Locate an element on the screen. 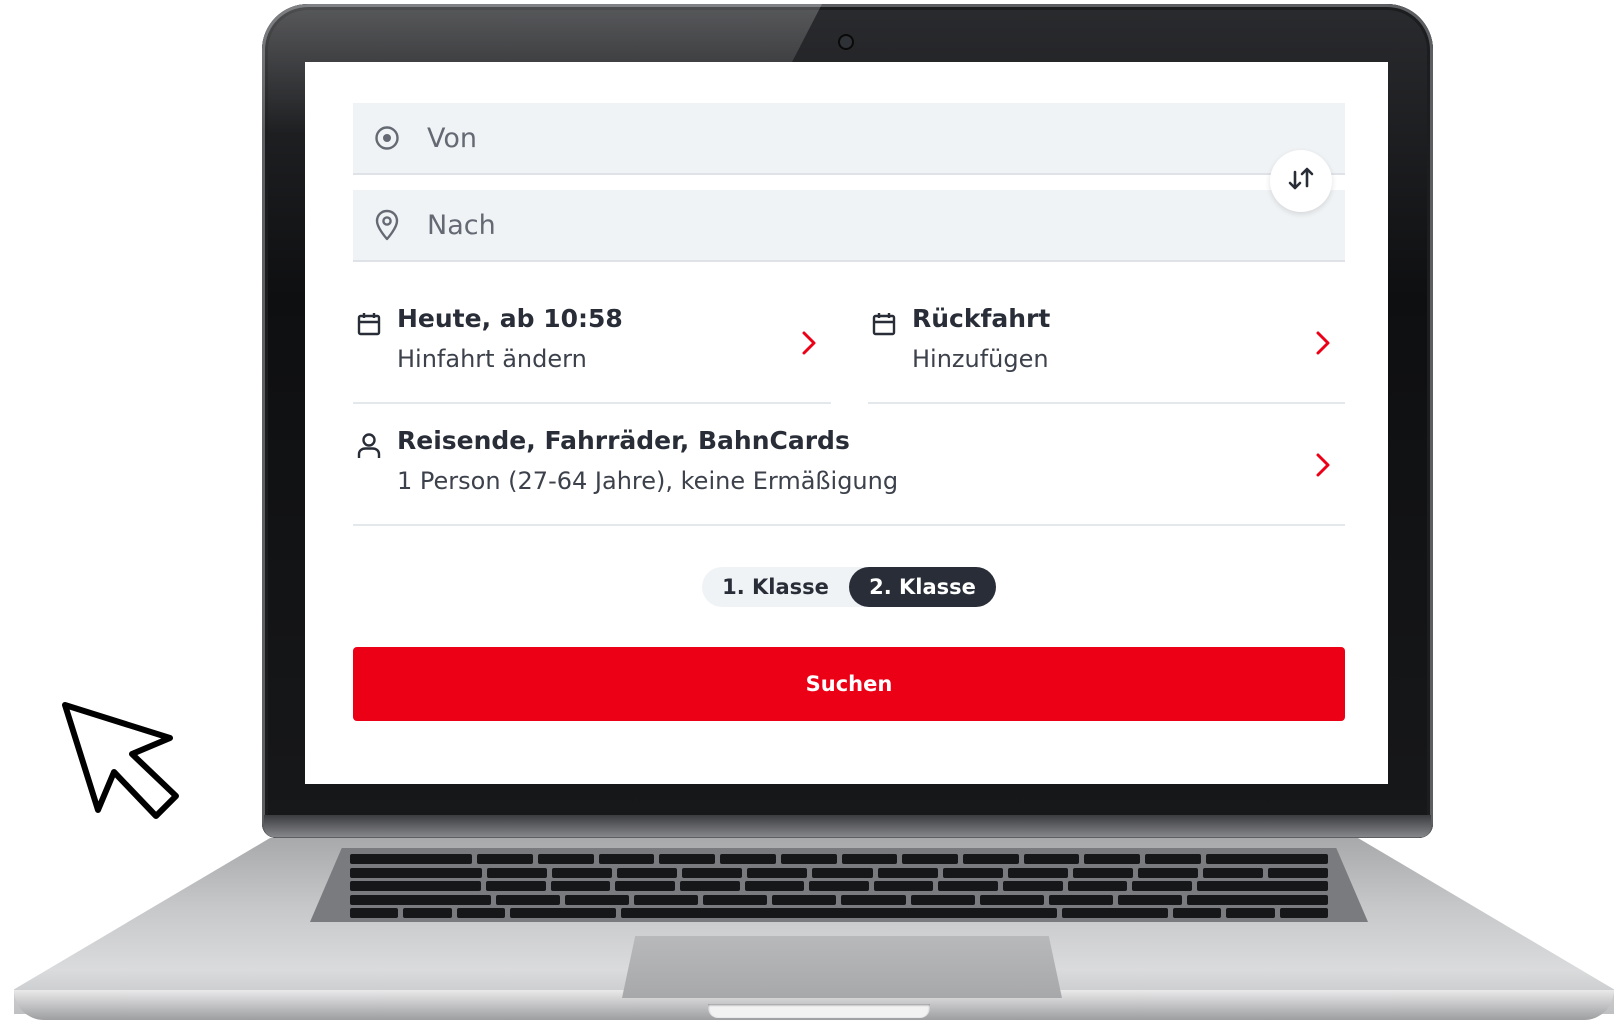  return-date-row: Rückfahrt Hinzufügen is located at coordinates (1106, 353).